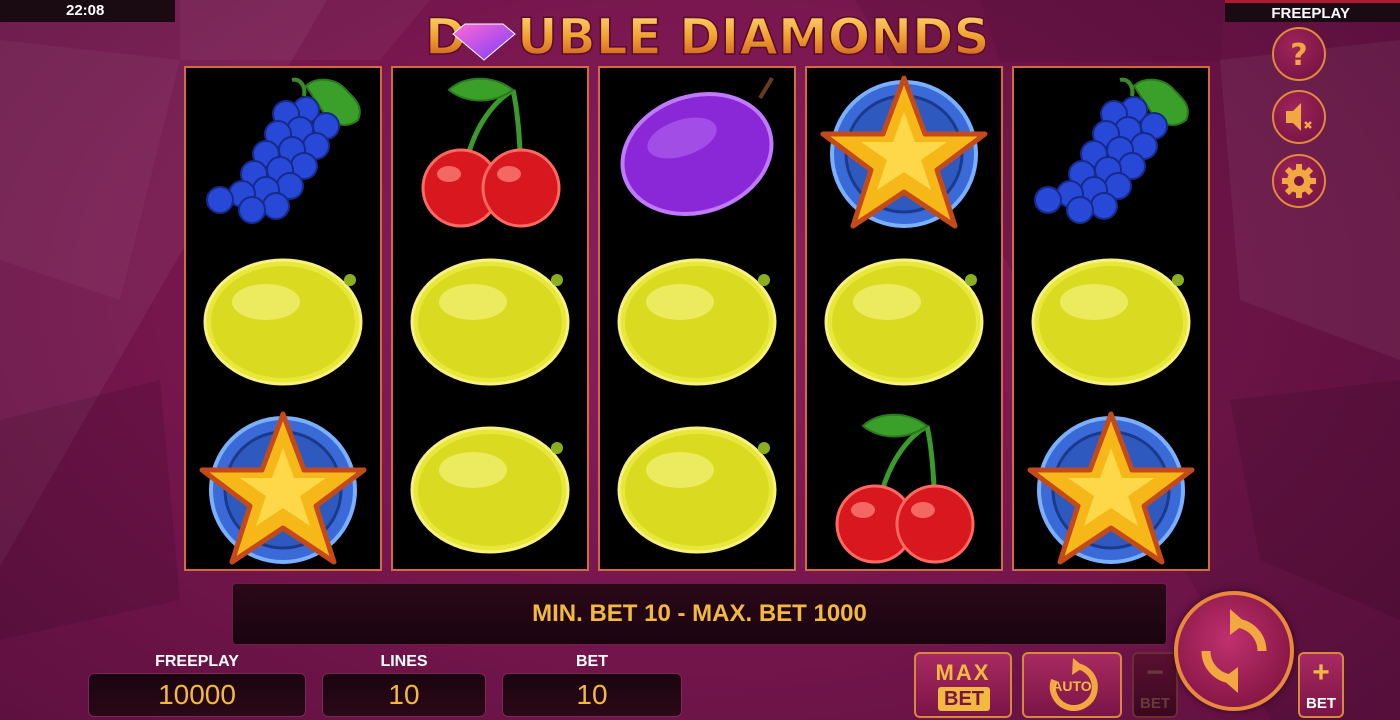 Image resolution: width=1400 pixels, height=720 pixels. I want to click on bet-decrease-button: − BET, so click(1155, 685).